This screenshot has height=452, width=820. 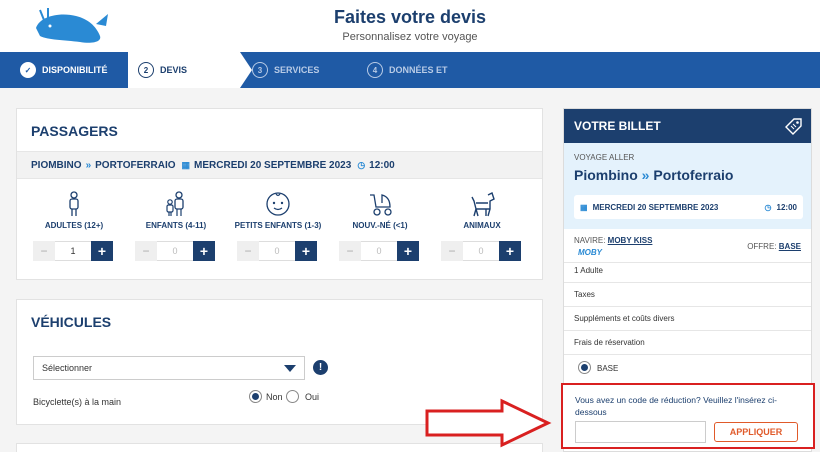 I want to click on newborns-stepper: − 0 +, so click(x=379, y=251).